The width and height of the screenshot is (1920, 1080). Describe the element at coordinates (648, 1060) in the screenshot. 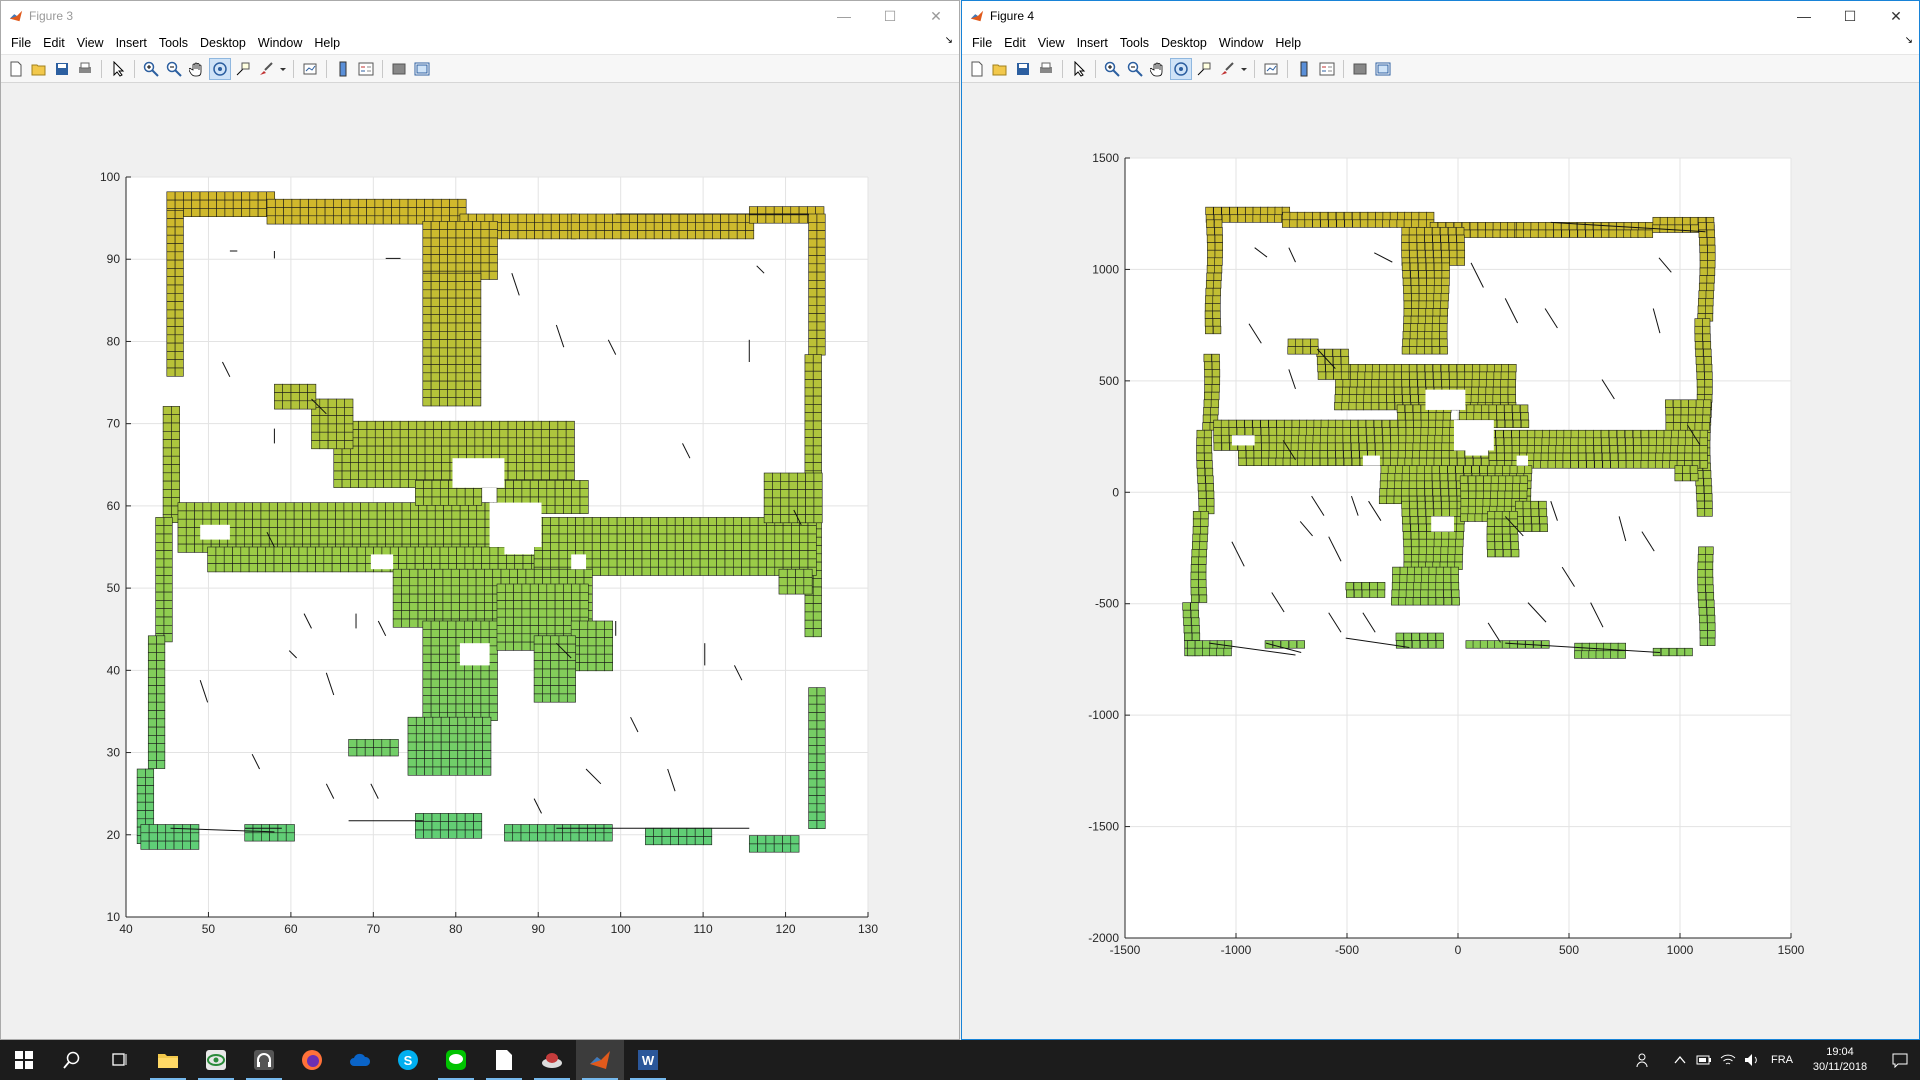

I see `word-icon: W` at that location.